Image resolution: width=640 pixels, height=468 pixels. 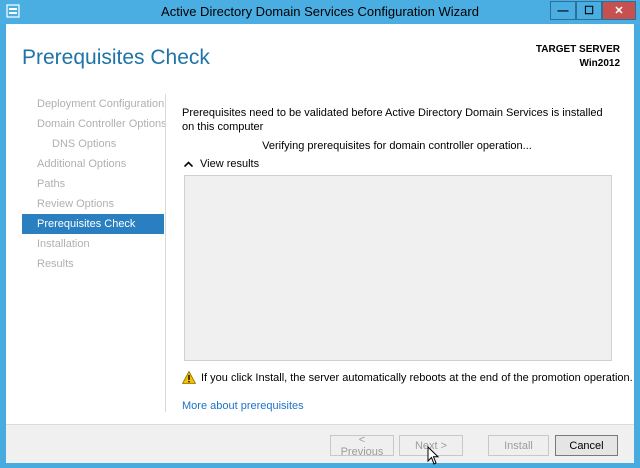 I want to click on mouse-cursor-icon, so click(x=433, y=455).